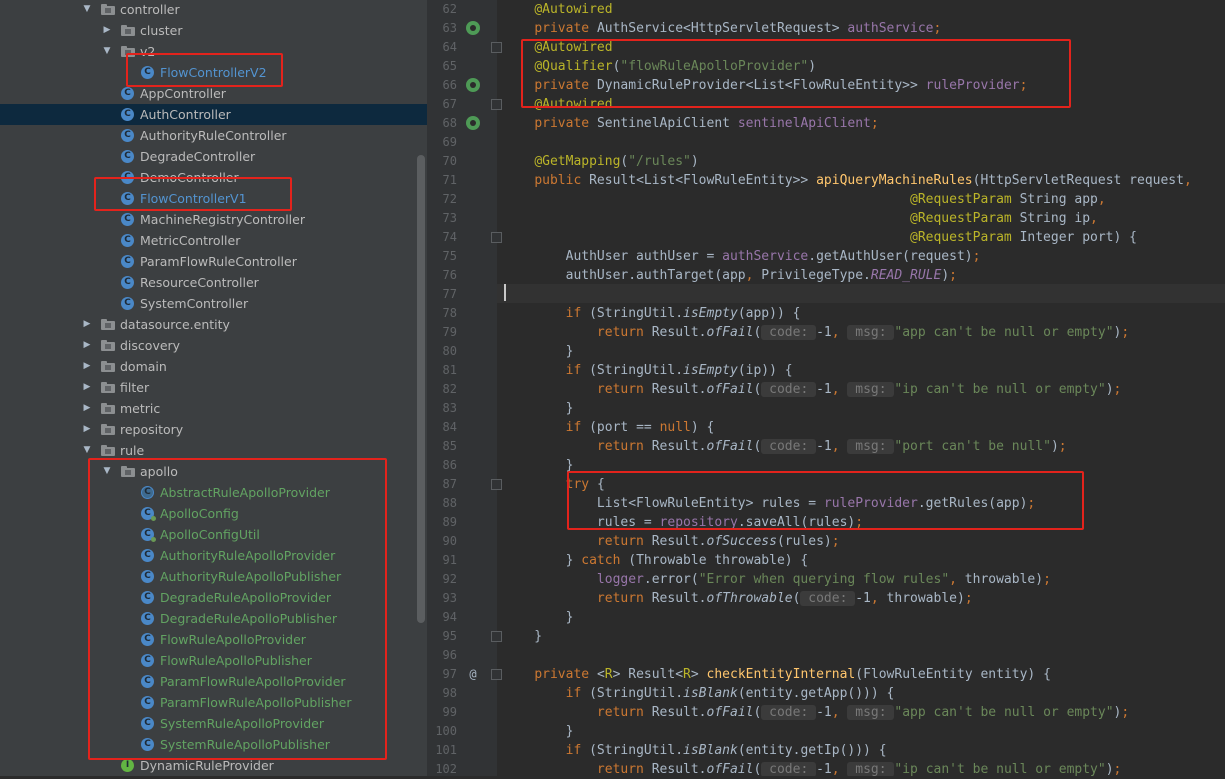 This screenshot has width=1225, height=779. What do you see at coordinates (1004, 712) in the screenshot?
I see `code-token: "app can't be null or empty"` at bounding box center [1004, 712].